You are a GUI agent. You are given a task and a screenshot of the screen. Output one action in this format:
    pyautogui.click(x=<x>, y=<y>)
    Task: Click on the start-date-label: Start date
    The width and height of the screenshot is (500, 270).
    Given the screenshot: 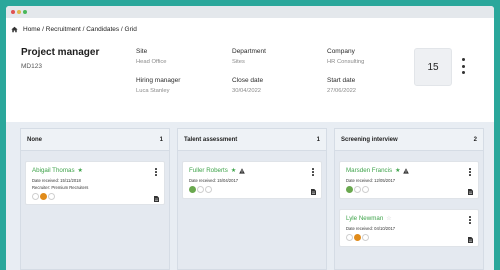 What is the action you would take?
    pyautogui.click(x=341, y=80)
    